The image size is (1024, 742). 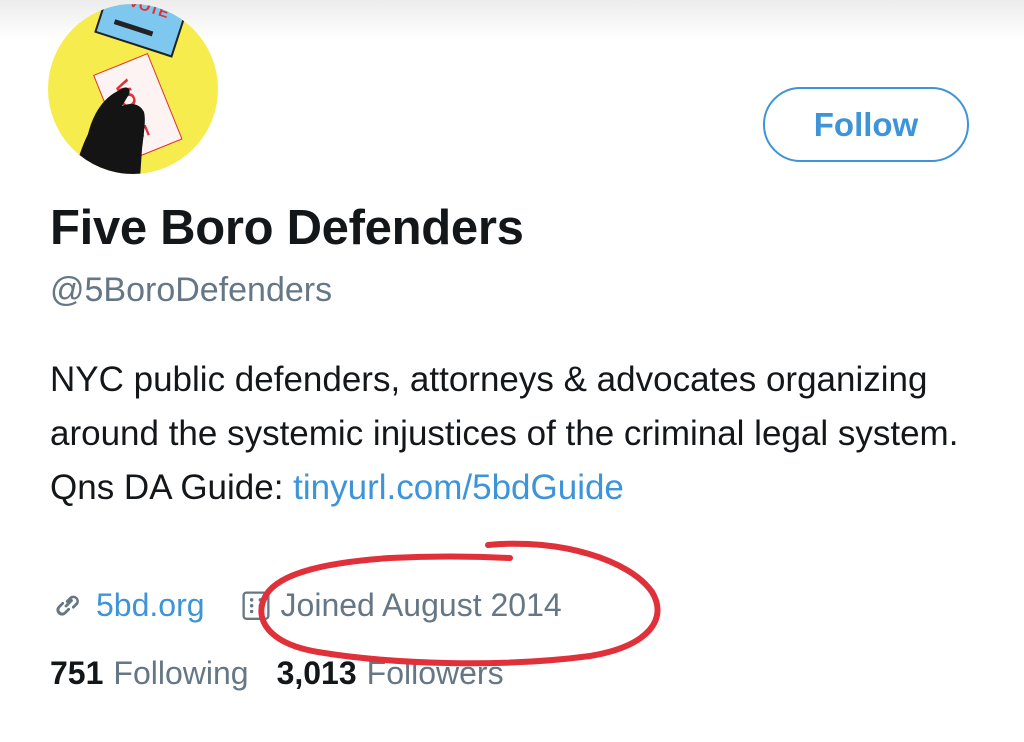 I want to click on followers-count: 3,013, so click(x=317, y=673).